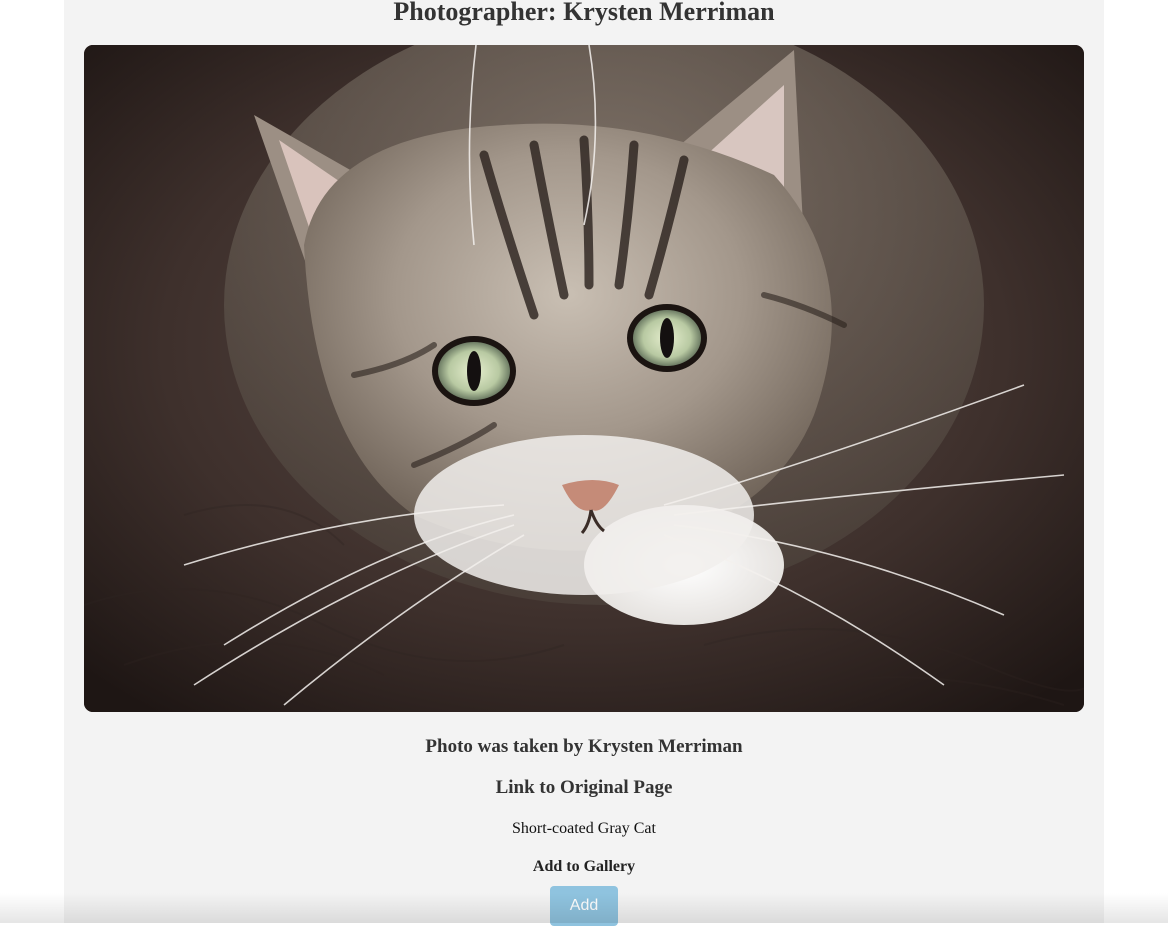 The height and width of the screenshot is (926, 1168). I want to click on add-to-gallery-heading: Add to Gallery, so click(584, 866).